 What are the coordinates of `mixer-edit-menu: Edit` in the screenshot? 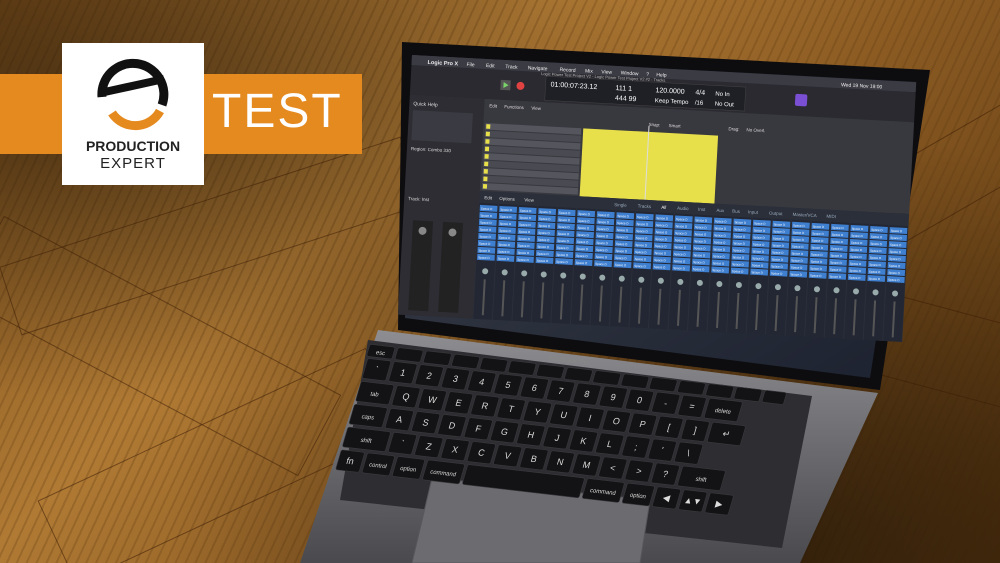 It's located at (488, 197).